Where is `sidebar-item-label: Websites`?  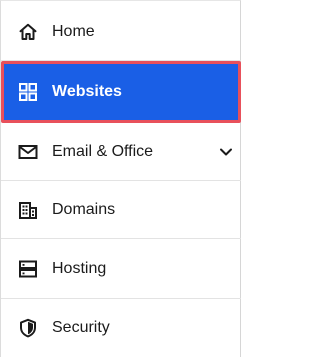
sidebar-item-label: Websites is located at coordinates (87, 91).